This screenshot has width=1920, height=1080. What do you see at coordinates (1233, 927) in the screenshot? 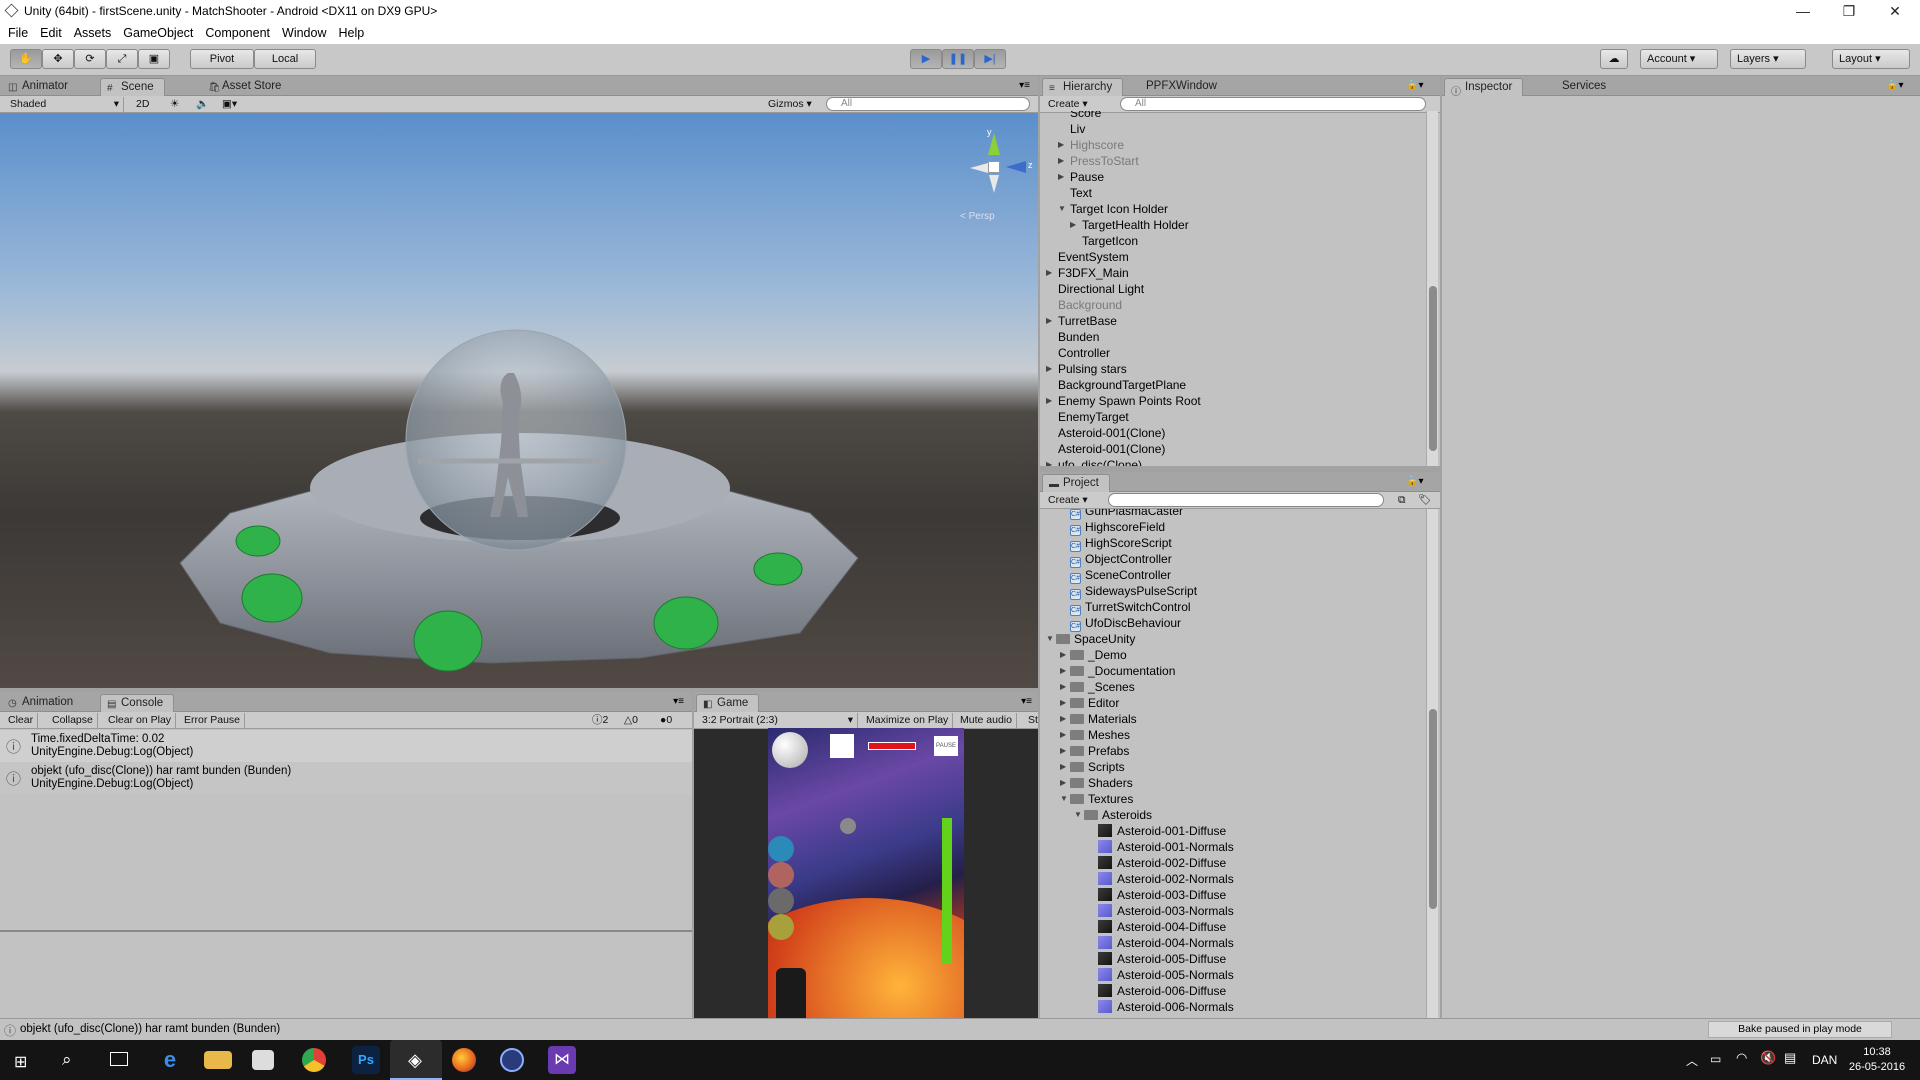
I see `project-texture-item: Asteroid-004-Diffuse` at bounding box center [1233, 927].